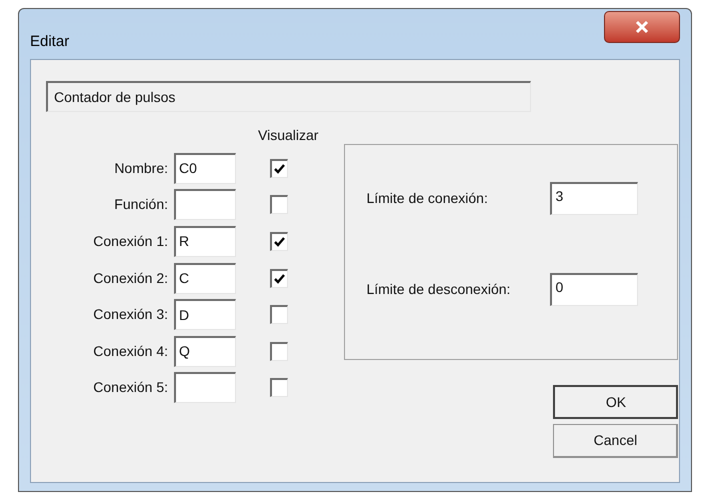  I want to click on close-button, so click(642, 27).